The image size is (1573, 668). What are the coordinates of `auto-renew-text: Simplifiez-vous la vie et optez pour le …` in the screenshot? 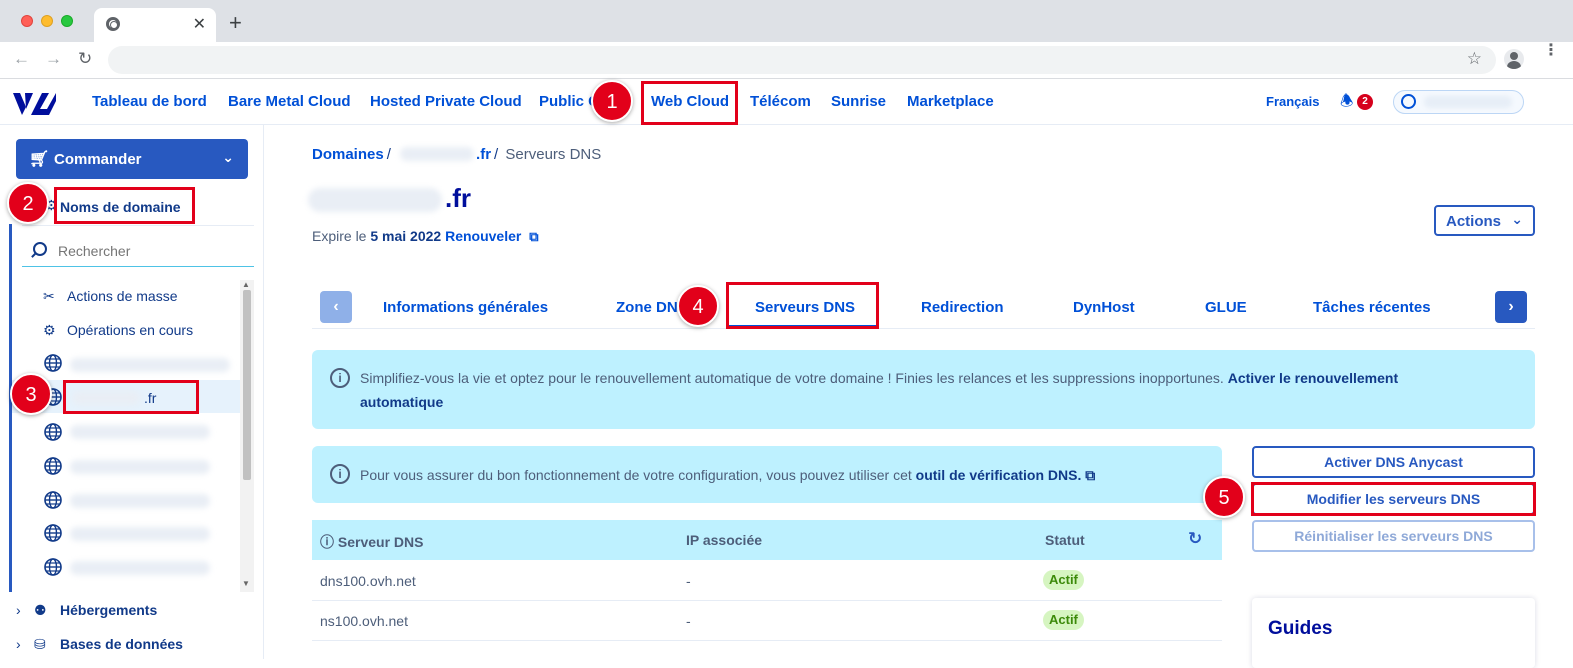 It's located at (935, 390).